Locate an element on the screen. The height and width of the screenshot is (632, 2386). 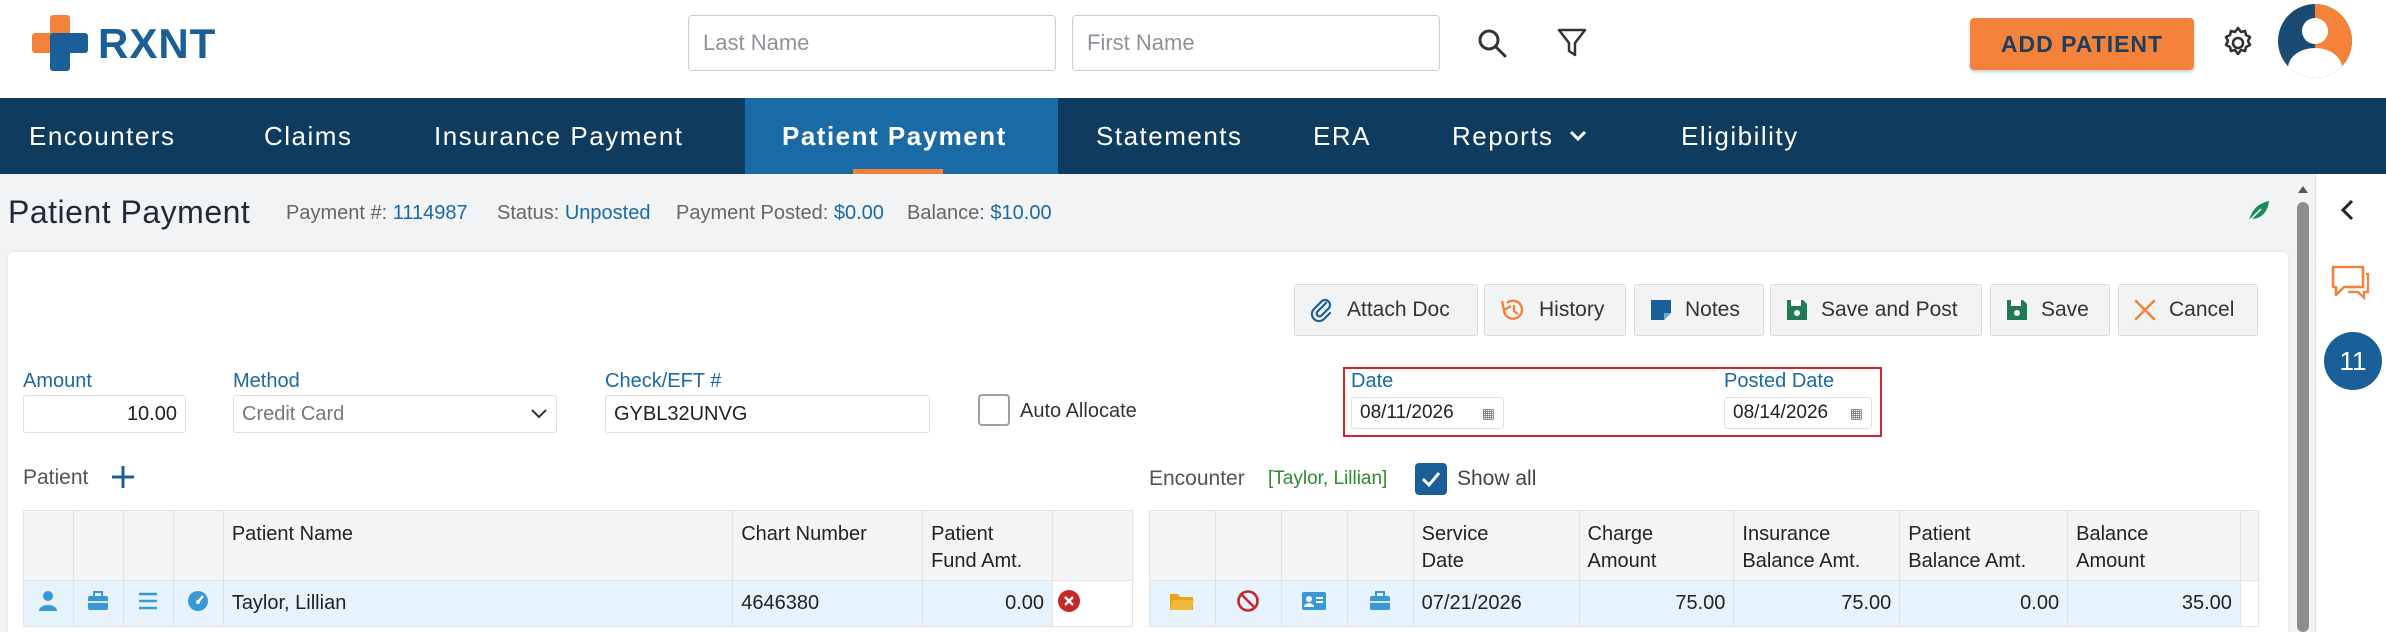
service-date-header-line2: Date is located at coordinates (1442, 561).